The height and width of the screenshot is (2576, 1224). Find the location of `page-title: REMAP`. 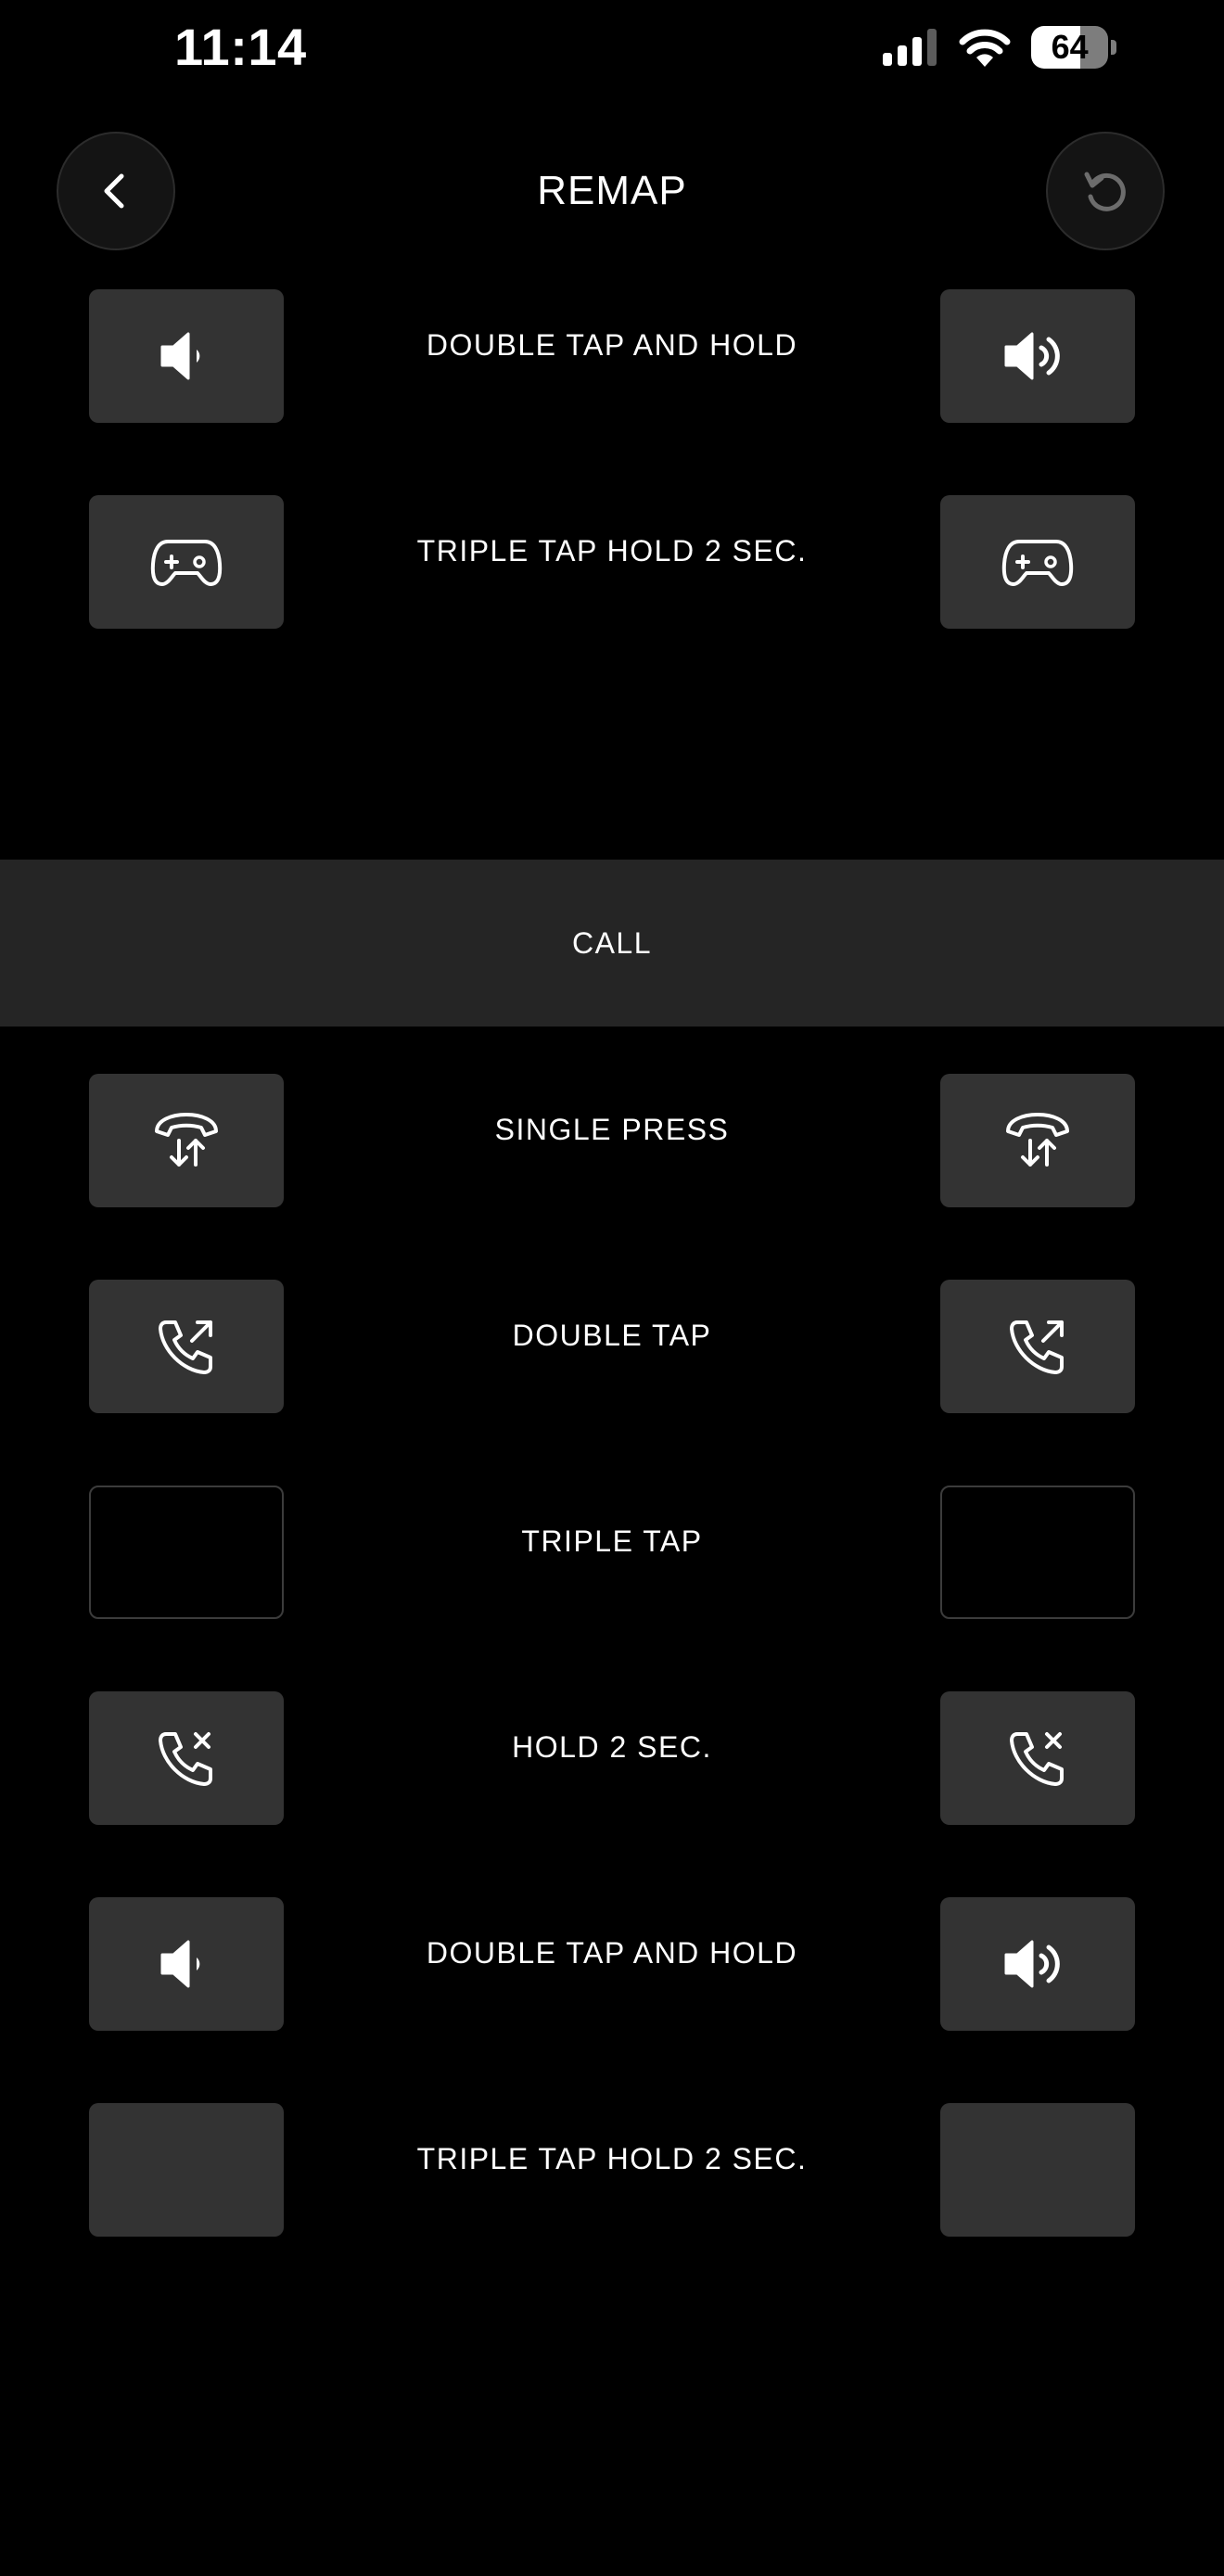

page-title: REMAP is located at coordinates (612, 191).